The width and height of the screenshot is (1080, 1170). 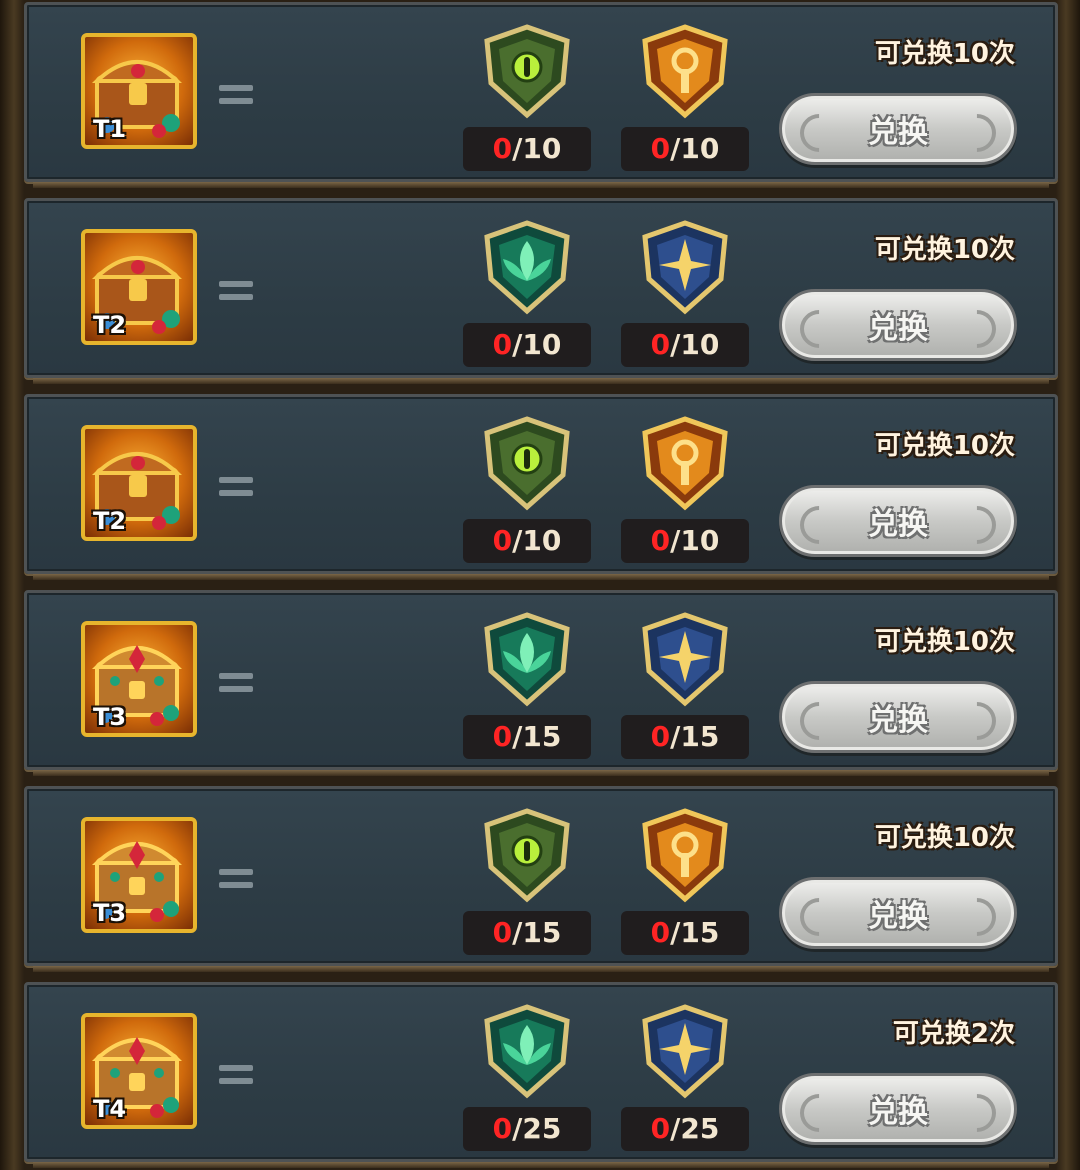 I want to click on tier-label: T4, so click(x=110, y=1109).